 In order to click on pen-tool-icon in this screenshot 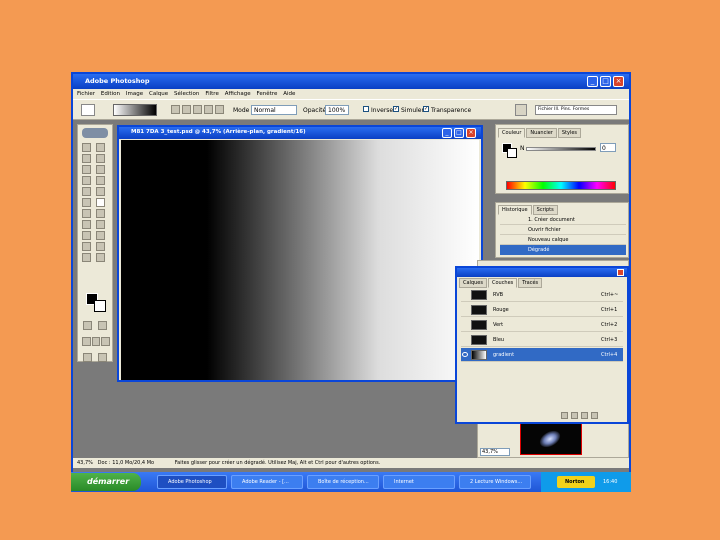, I will do `click(86, 235)`.